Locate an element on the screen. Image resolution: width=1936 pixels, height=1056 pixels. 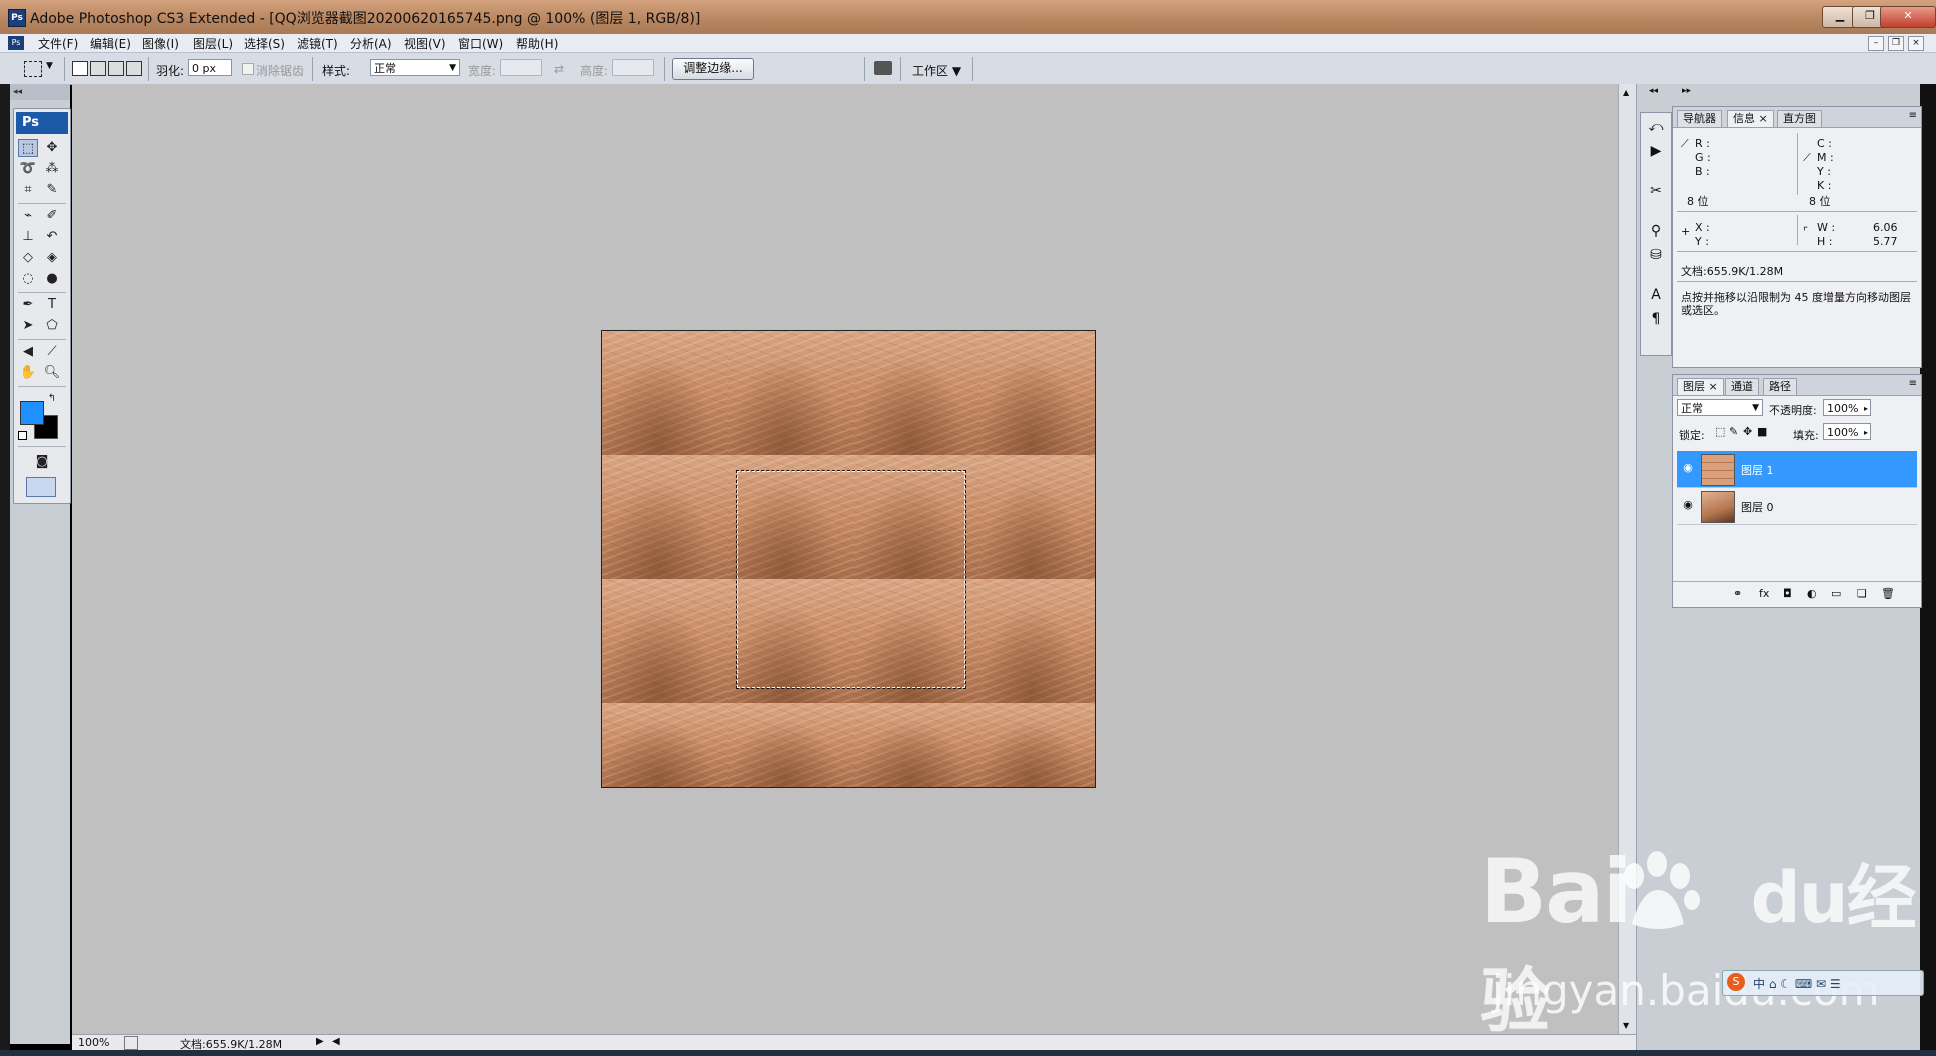
swap-colors-icon: ↰ is located at coordinates (52, 399).